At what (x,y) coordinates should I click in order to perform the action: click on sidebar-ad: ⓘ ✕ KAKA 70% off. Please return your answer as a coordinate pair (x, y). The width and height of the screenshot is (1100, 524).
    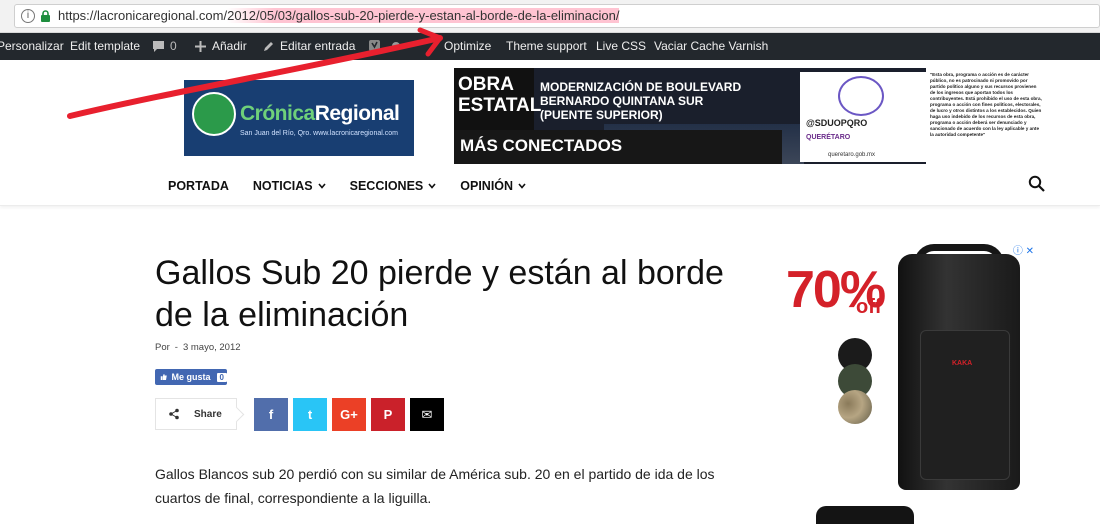
    Looking at the image, I should click on (910, 382).